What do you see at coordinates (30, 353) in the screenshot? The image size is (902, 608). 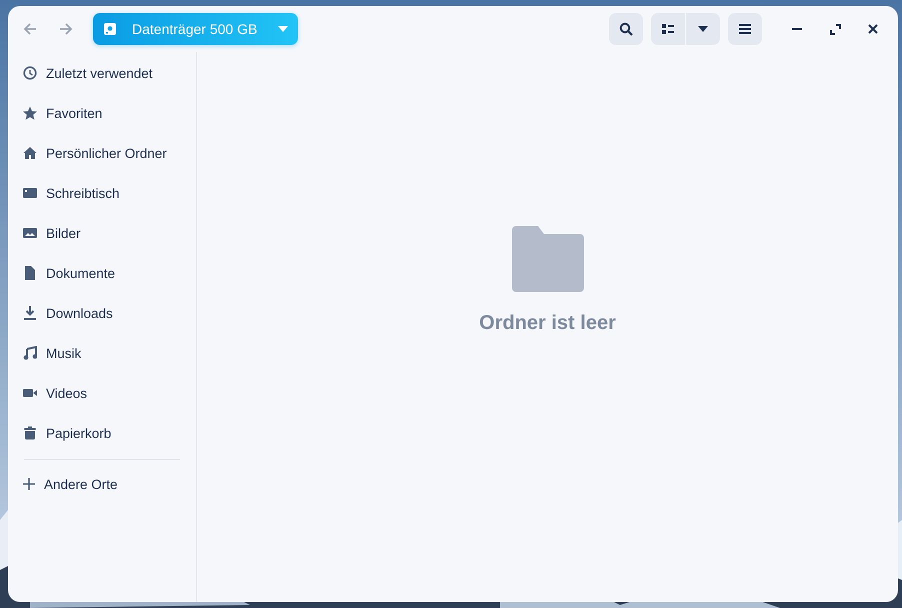 I see `music-note-icon` at bounding box center [30, 353].